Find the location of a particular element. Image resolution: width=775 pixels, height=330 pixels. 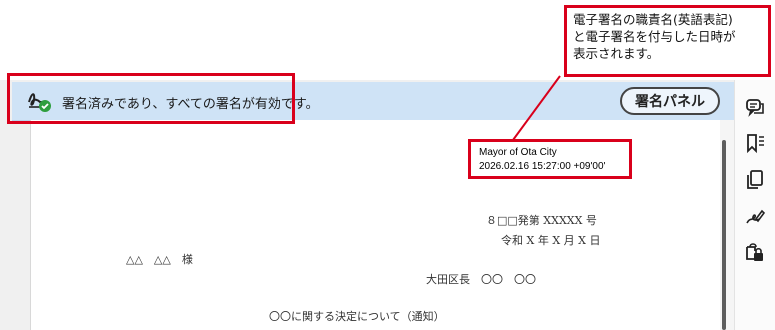

document-number: ８□□発第 XXXXX 号 is located at coordinates (541, 220).